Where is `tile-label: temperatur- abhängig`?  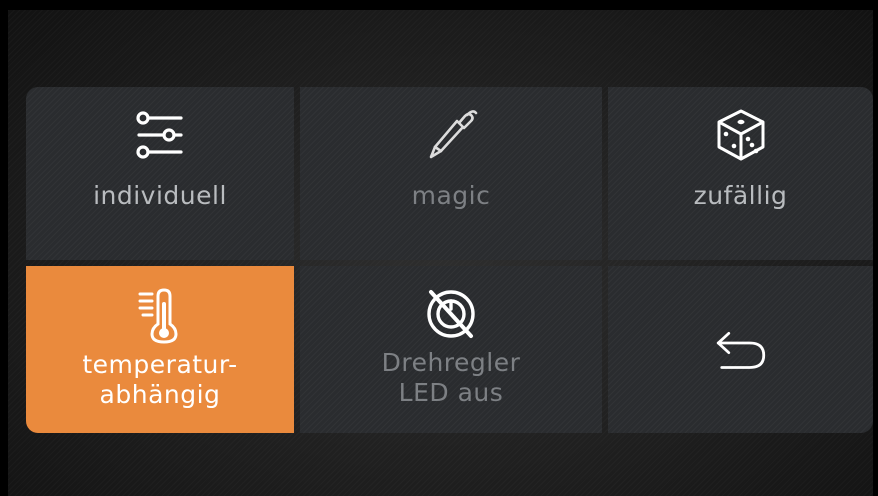 tile-label: temperatur- abhängig is located at coordinates (159, 380).